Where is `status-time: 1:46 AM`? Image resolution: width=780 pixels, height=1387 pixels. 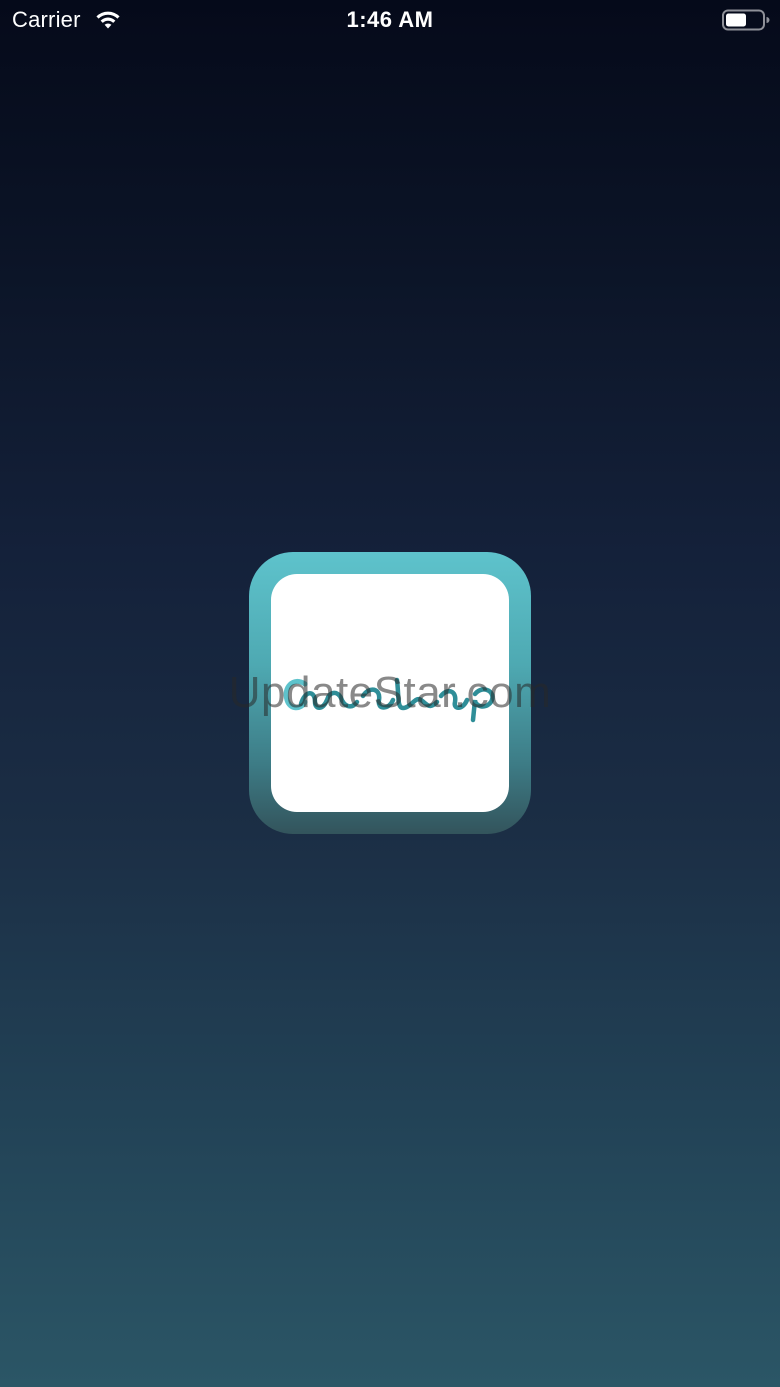 status-time: 1:46 AM is located at coordinates (390, 19).